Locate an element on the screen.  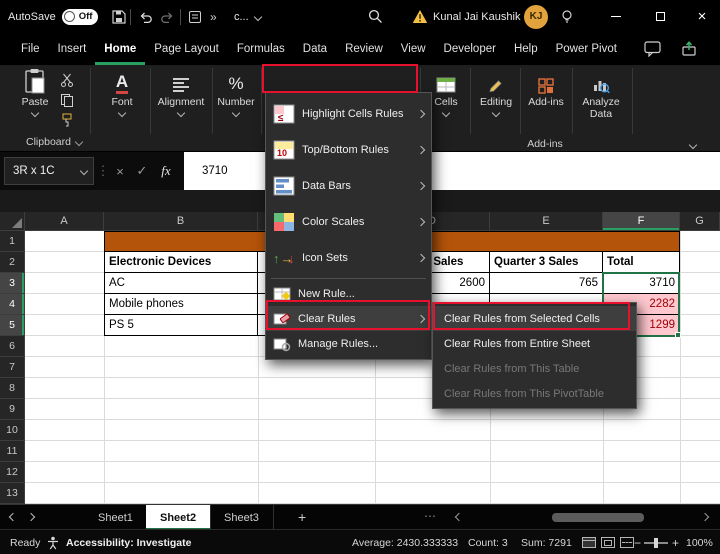
tab-power-pivot: Power Pivot is located at coordinates (586, 49).